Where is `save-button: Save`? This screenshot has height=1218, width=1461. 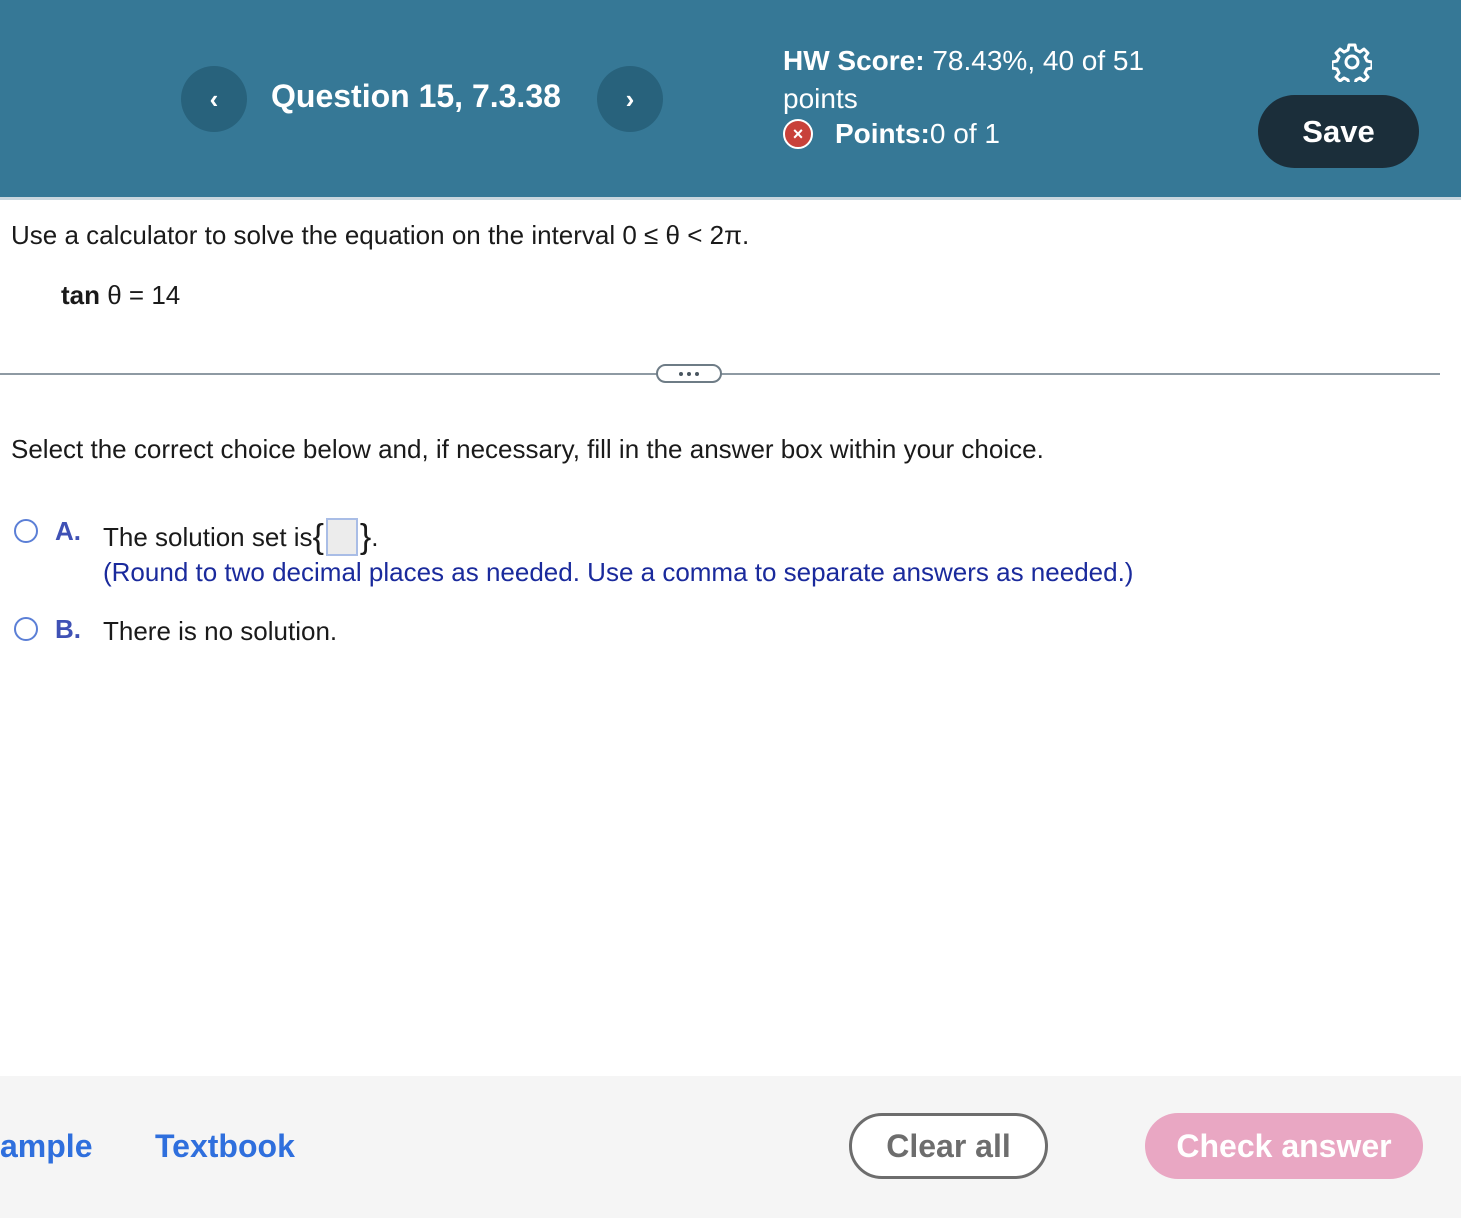
save-button: Save is located at coordinates (1338, 131).